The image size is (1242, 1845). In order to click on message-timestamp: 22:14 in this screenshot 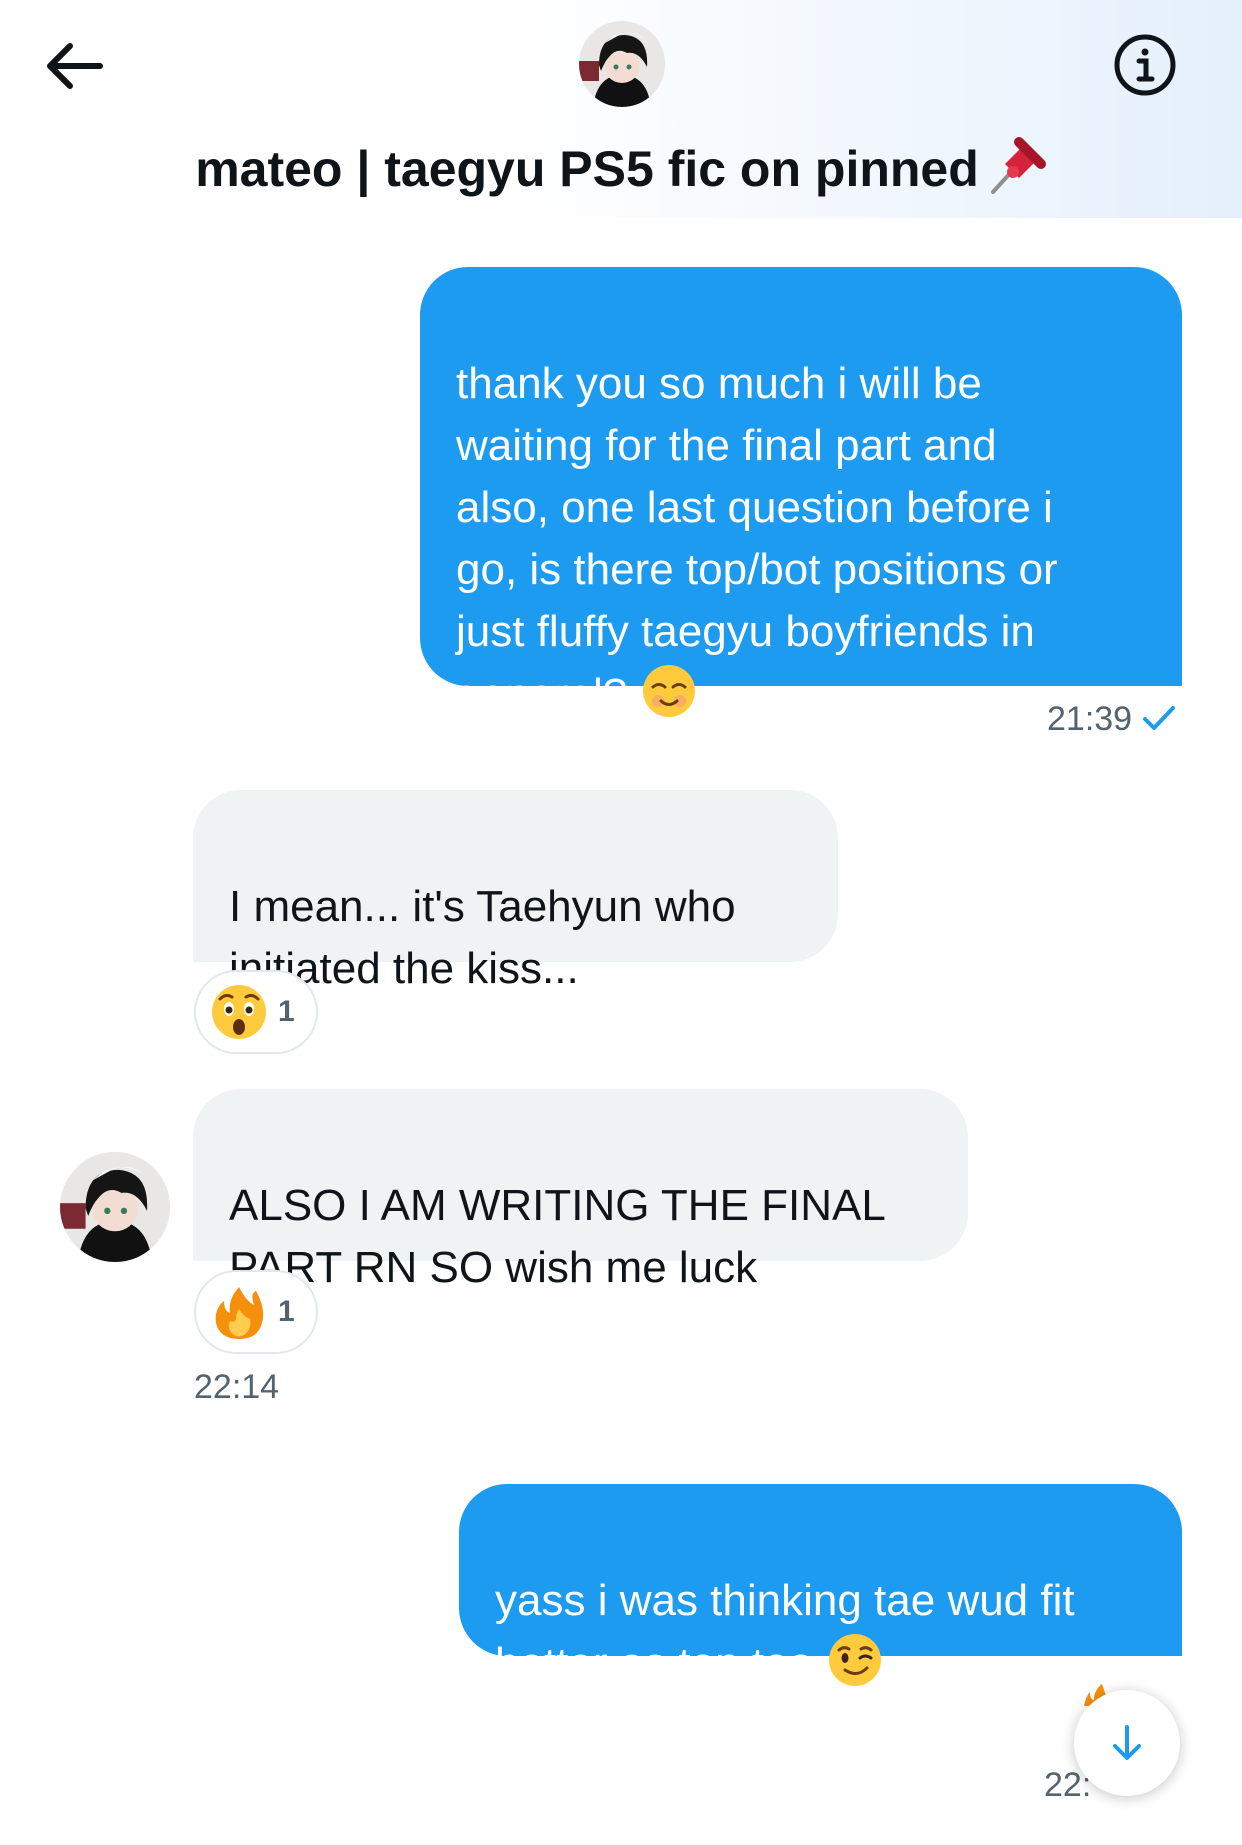, I will do `click(236, 1387)`.